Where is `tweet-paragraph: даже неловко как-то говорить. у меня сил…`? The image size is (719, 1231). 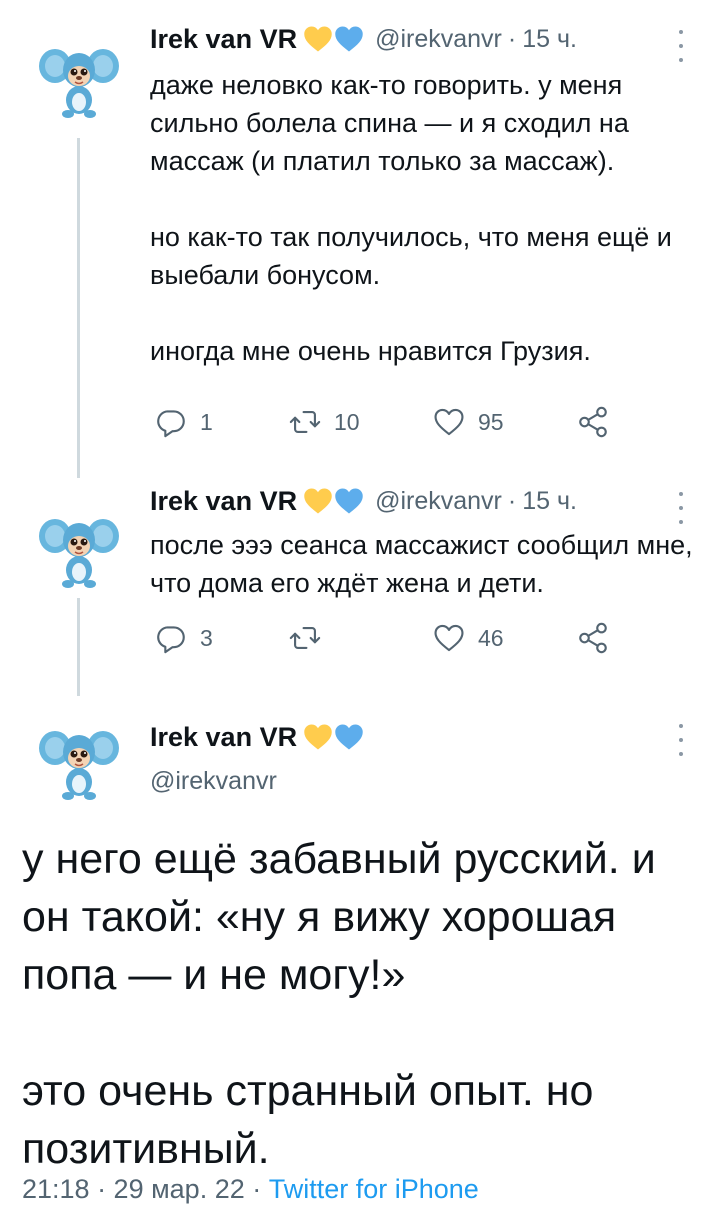
tweet-paragraph: даже неловко как-то говорить. у меня сил… is located at coordinates (389, 123).